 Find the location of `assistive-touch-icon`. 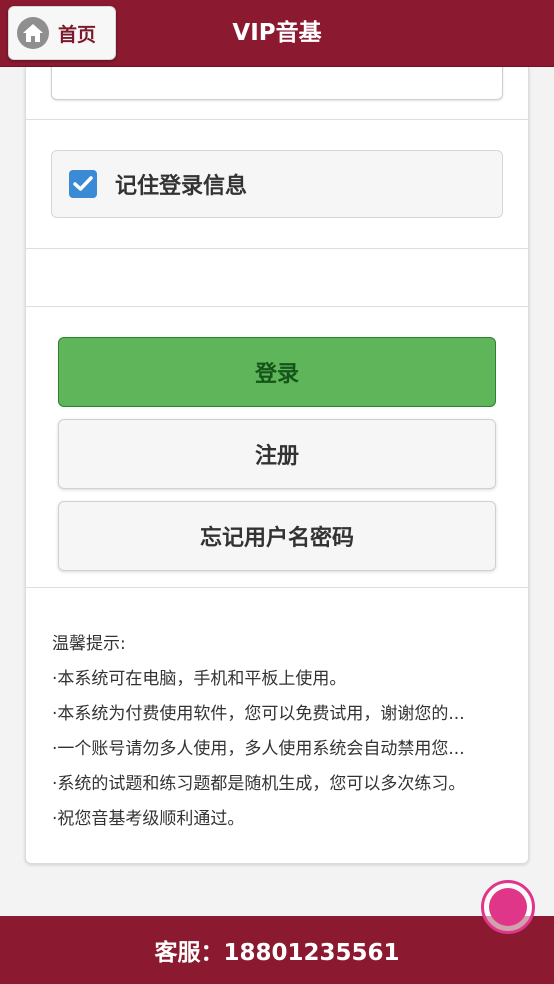

assistive-touch-icon is located at coordinates (508, 907).